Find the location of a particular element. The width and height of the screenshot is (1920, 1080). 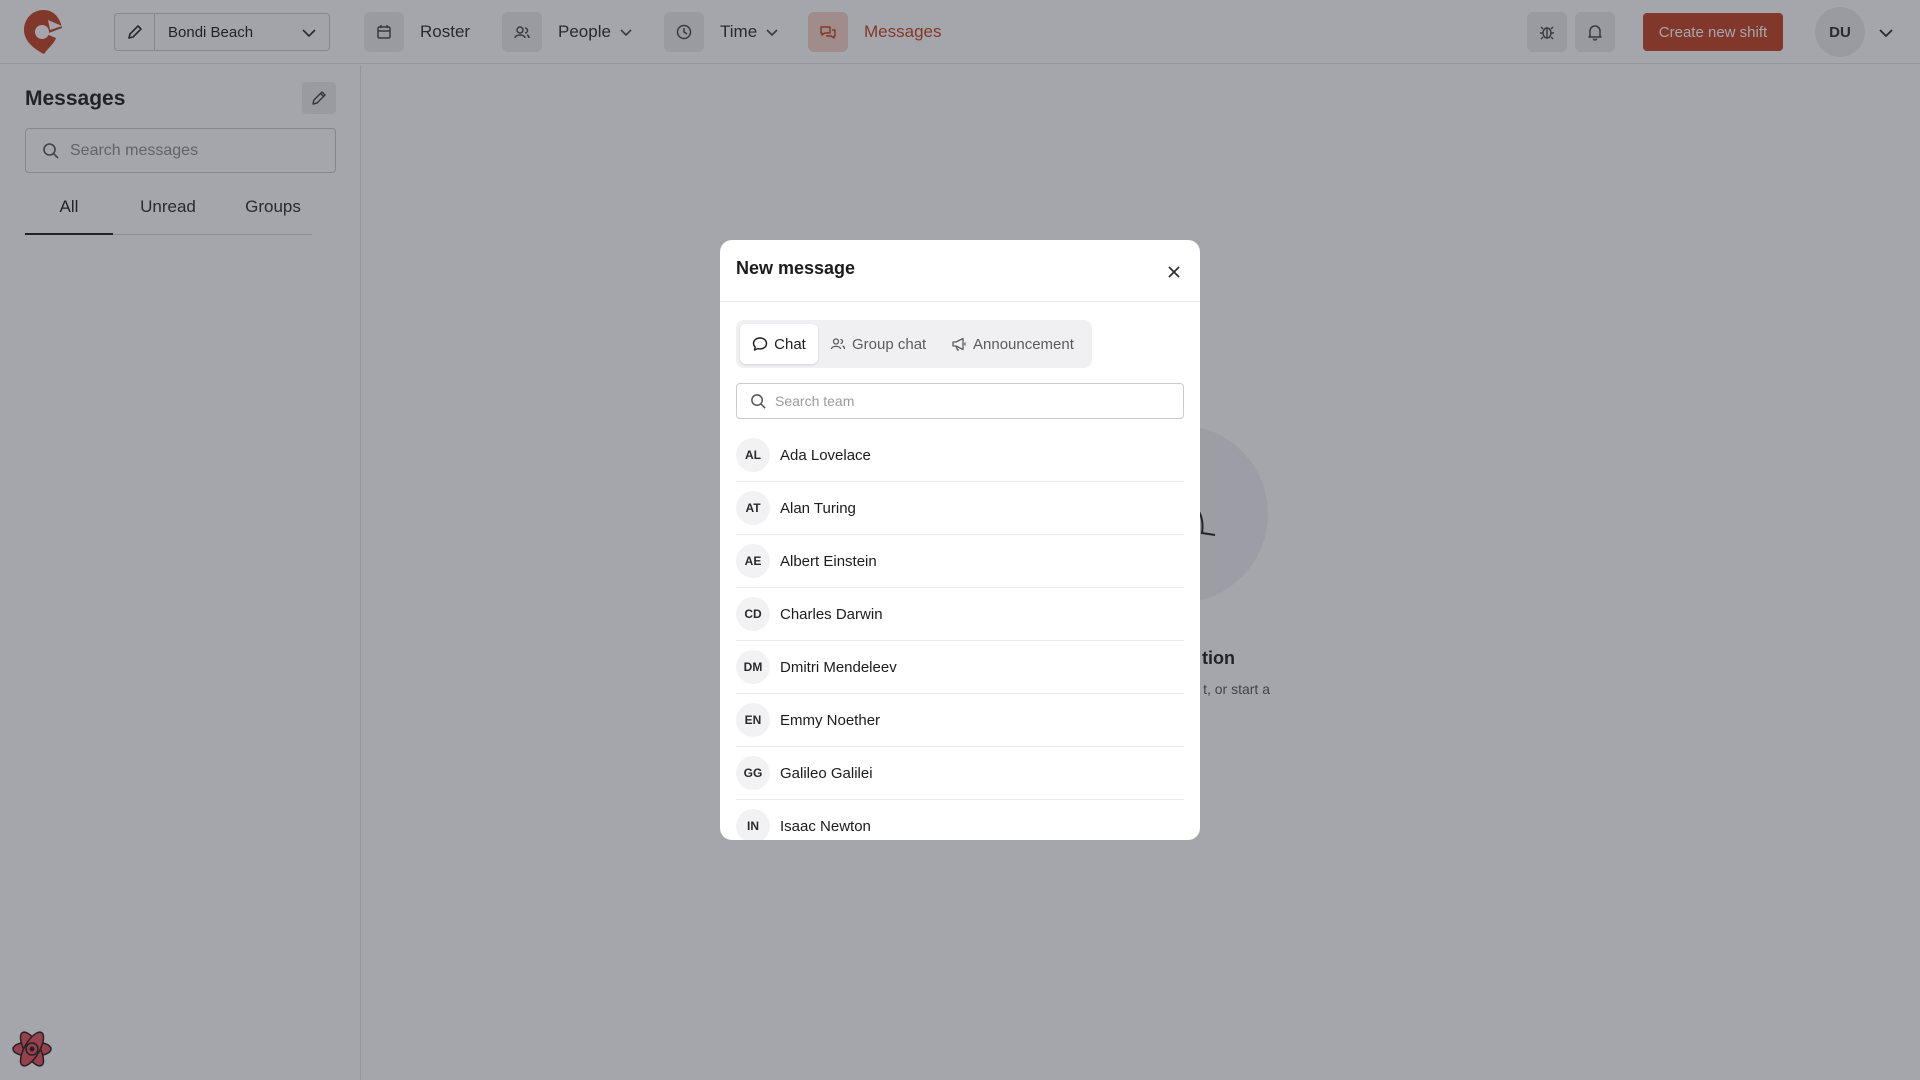

list-item: EN Emmy Noether is located at coordinates (960, 720).